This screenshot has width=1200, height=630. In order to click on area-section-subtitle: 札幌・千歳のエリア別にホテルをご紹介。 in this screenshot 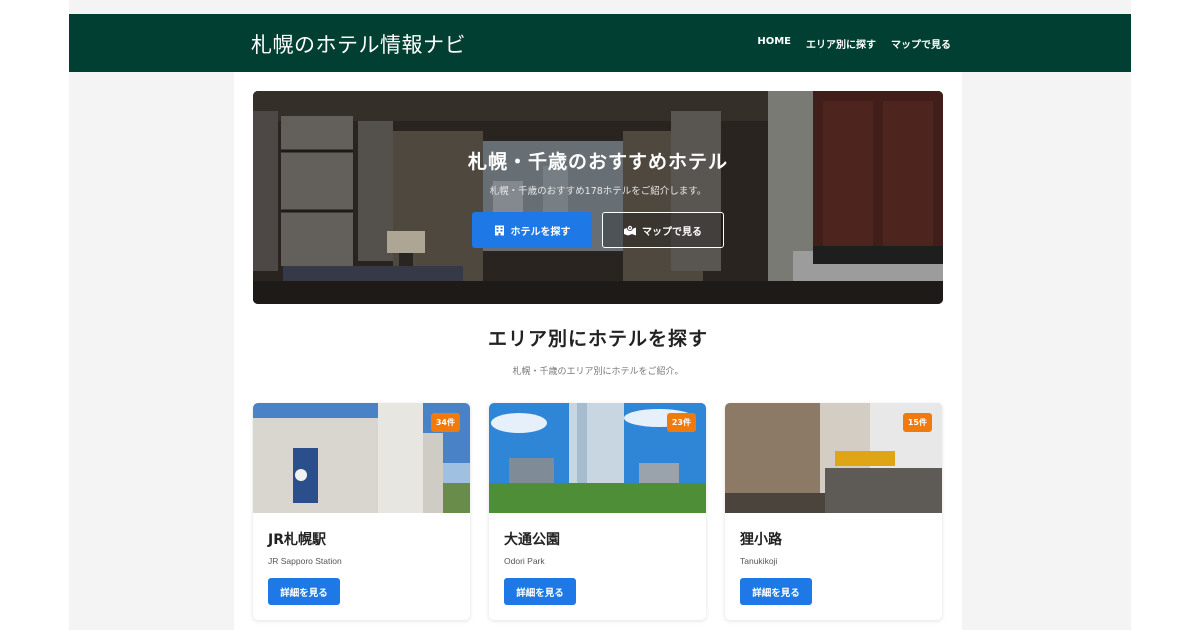, I will do `click(598, 372)`.